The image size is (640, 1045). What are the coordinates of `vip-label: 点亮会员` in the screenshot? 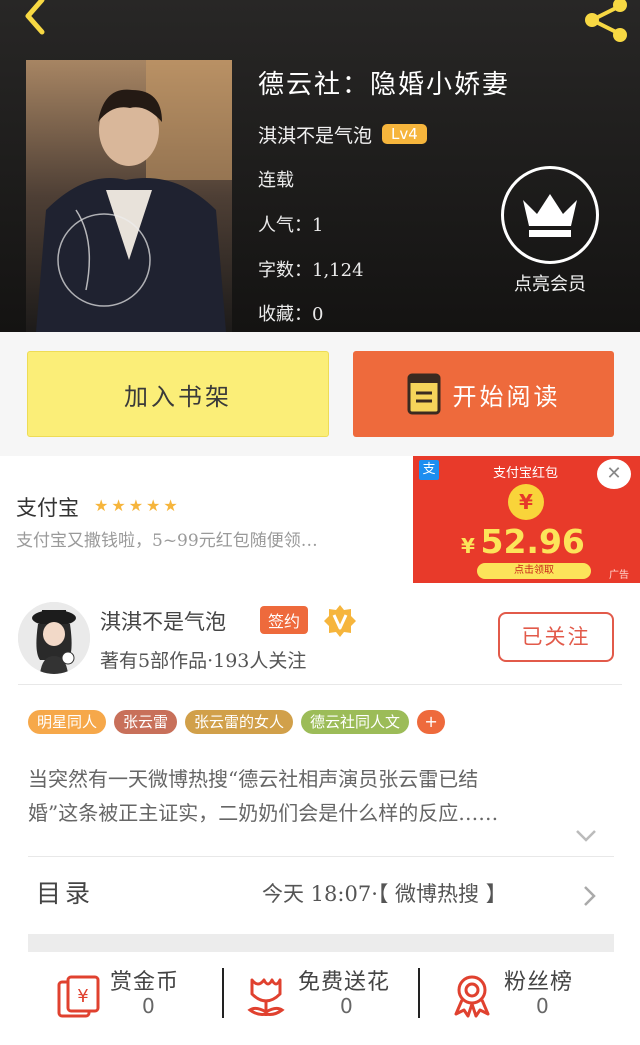 It's located at (550, 284).